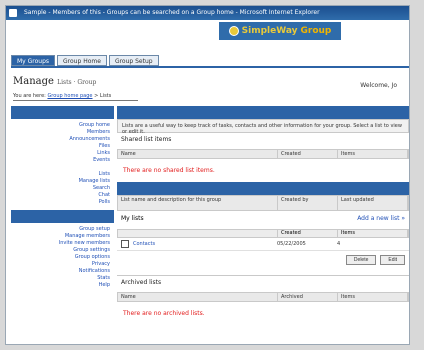  What do you see at coordinates (62, 195) in the screenshot?
I see `sidebar-item: Chat` at bounding box center [62, 195].